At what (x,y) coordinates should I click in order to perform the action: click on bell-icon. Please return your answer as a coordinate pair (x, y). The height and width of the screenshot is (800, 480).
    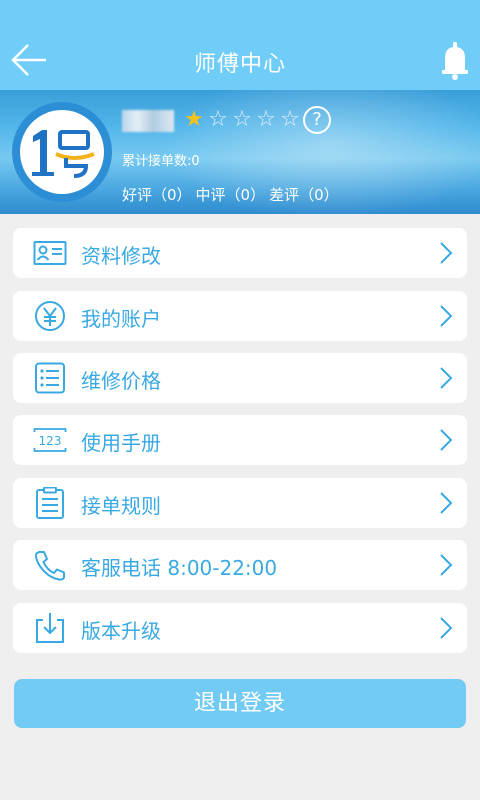
    Looking at the image, I should click on (455, 60).